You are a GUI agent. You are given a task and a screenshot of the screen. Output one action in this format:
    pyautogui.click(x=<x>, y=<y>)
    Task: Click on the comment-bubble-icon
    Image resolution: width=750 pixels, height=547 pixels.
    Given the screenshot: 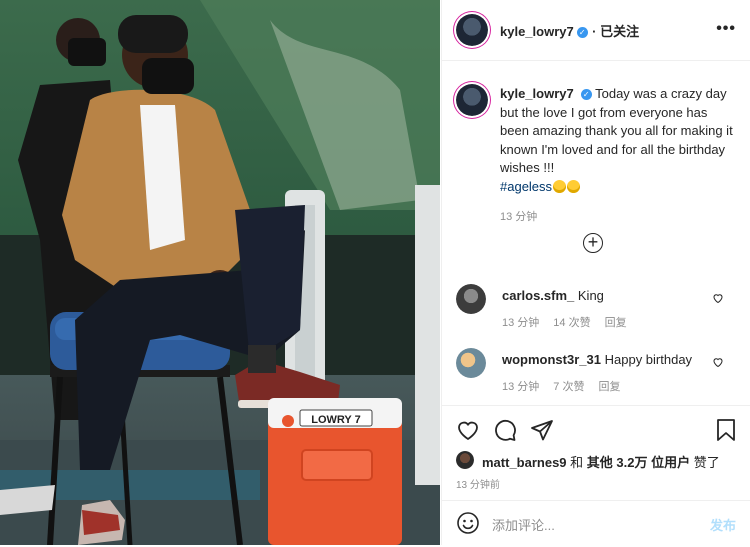 What is the action you would take?
    pyautogui.click(x=505, y=430)
    